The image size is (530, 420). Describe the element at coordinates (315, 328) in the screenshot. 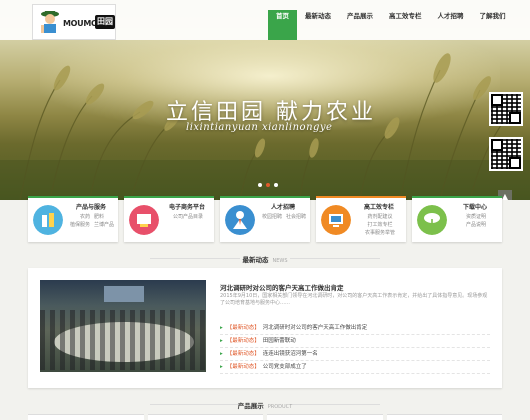

I see `news-item-text: 河北调研时对公司的客户天高工作做出肯定` at that location.